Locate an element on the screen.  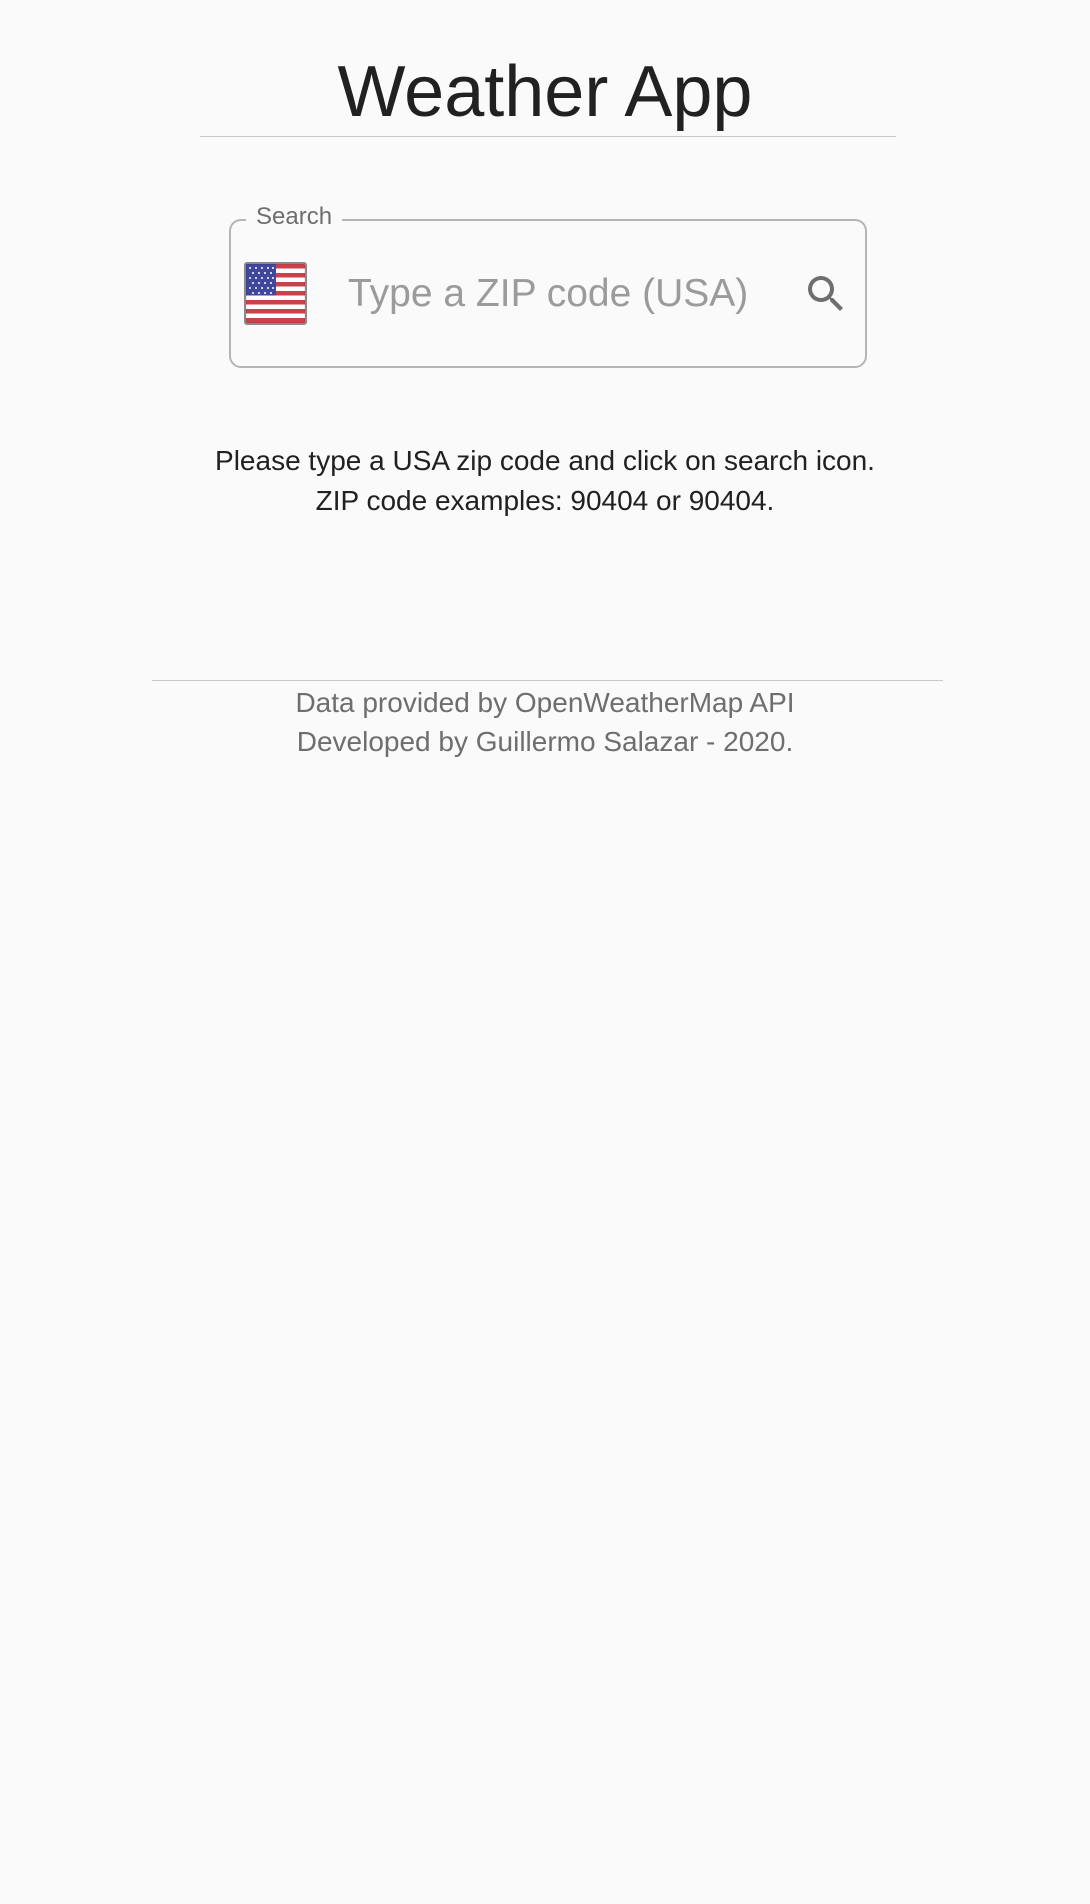
footer-data-credit: Data provided by OpenWeatherMap API is located at coordinates (545, 702).